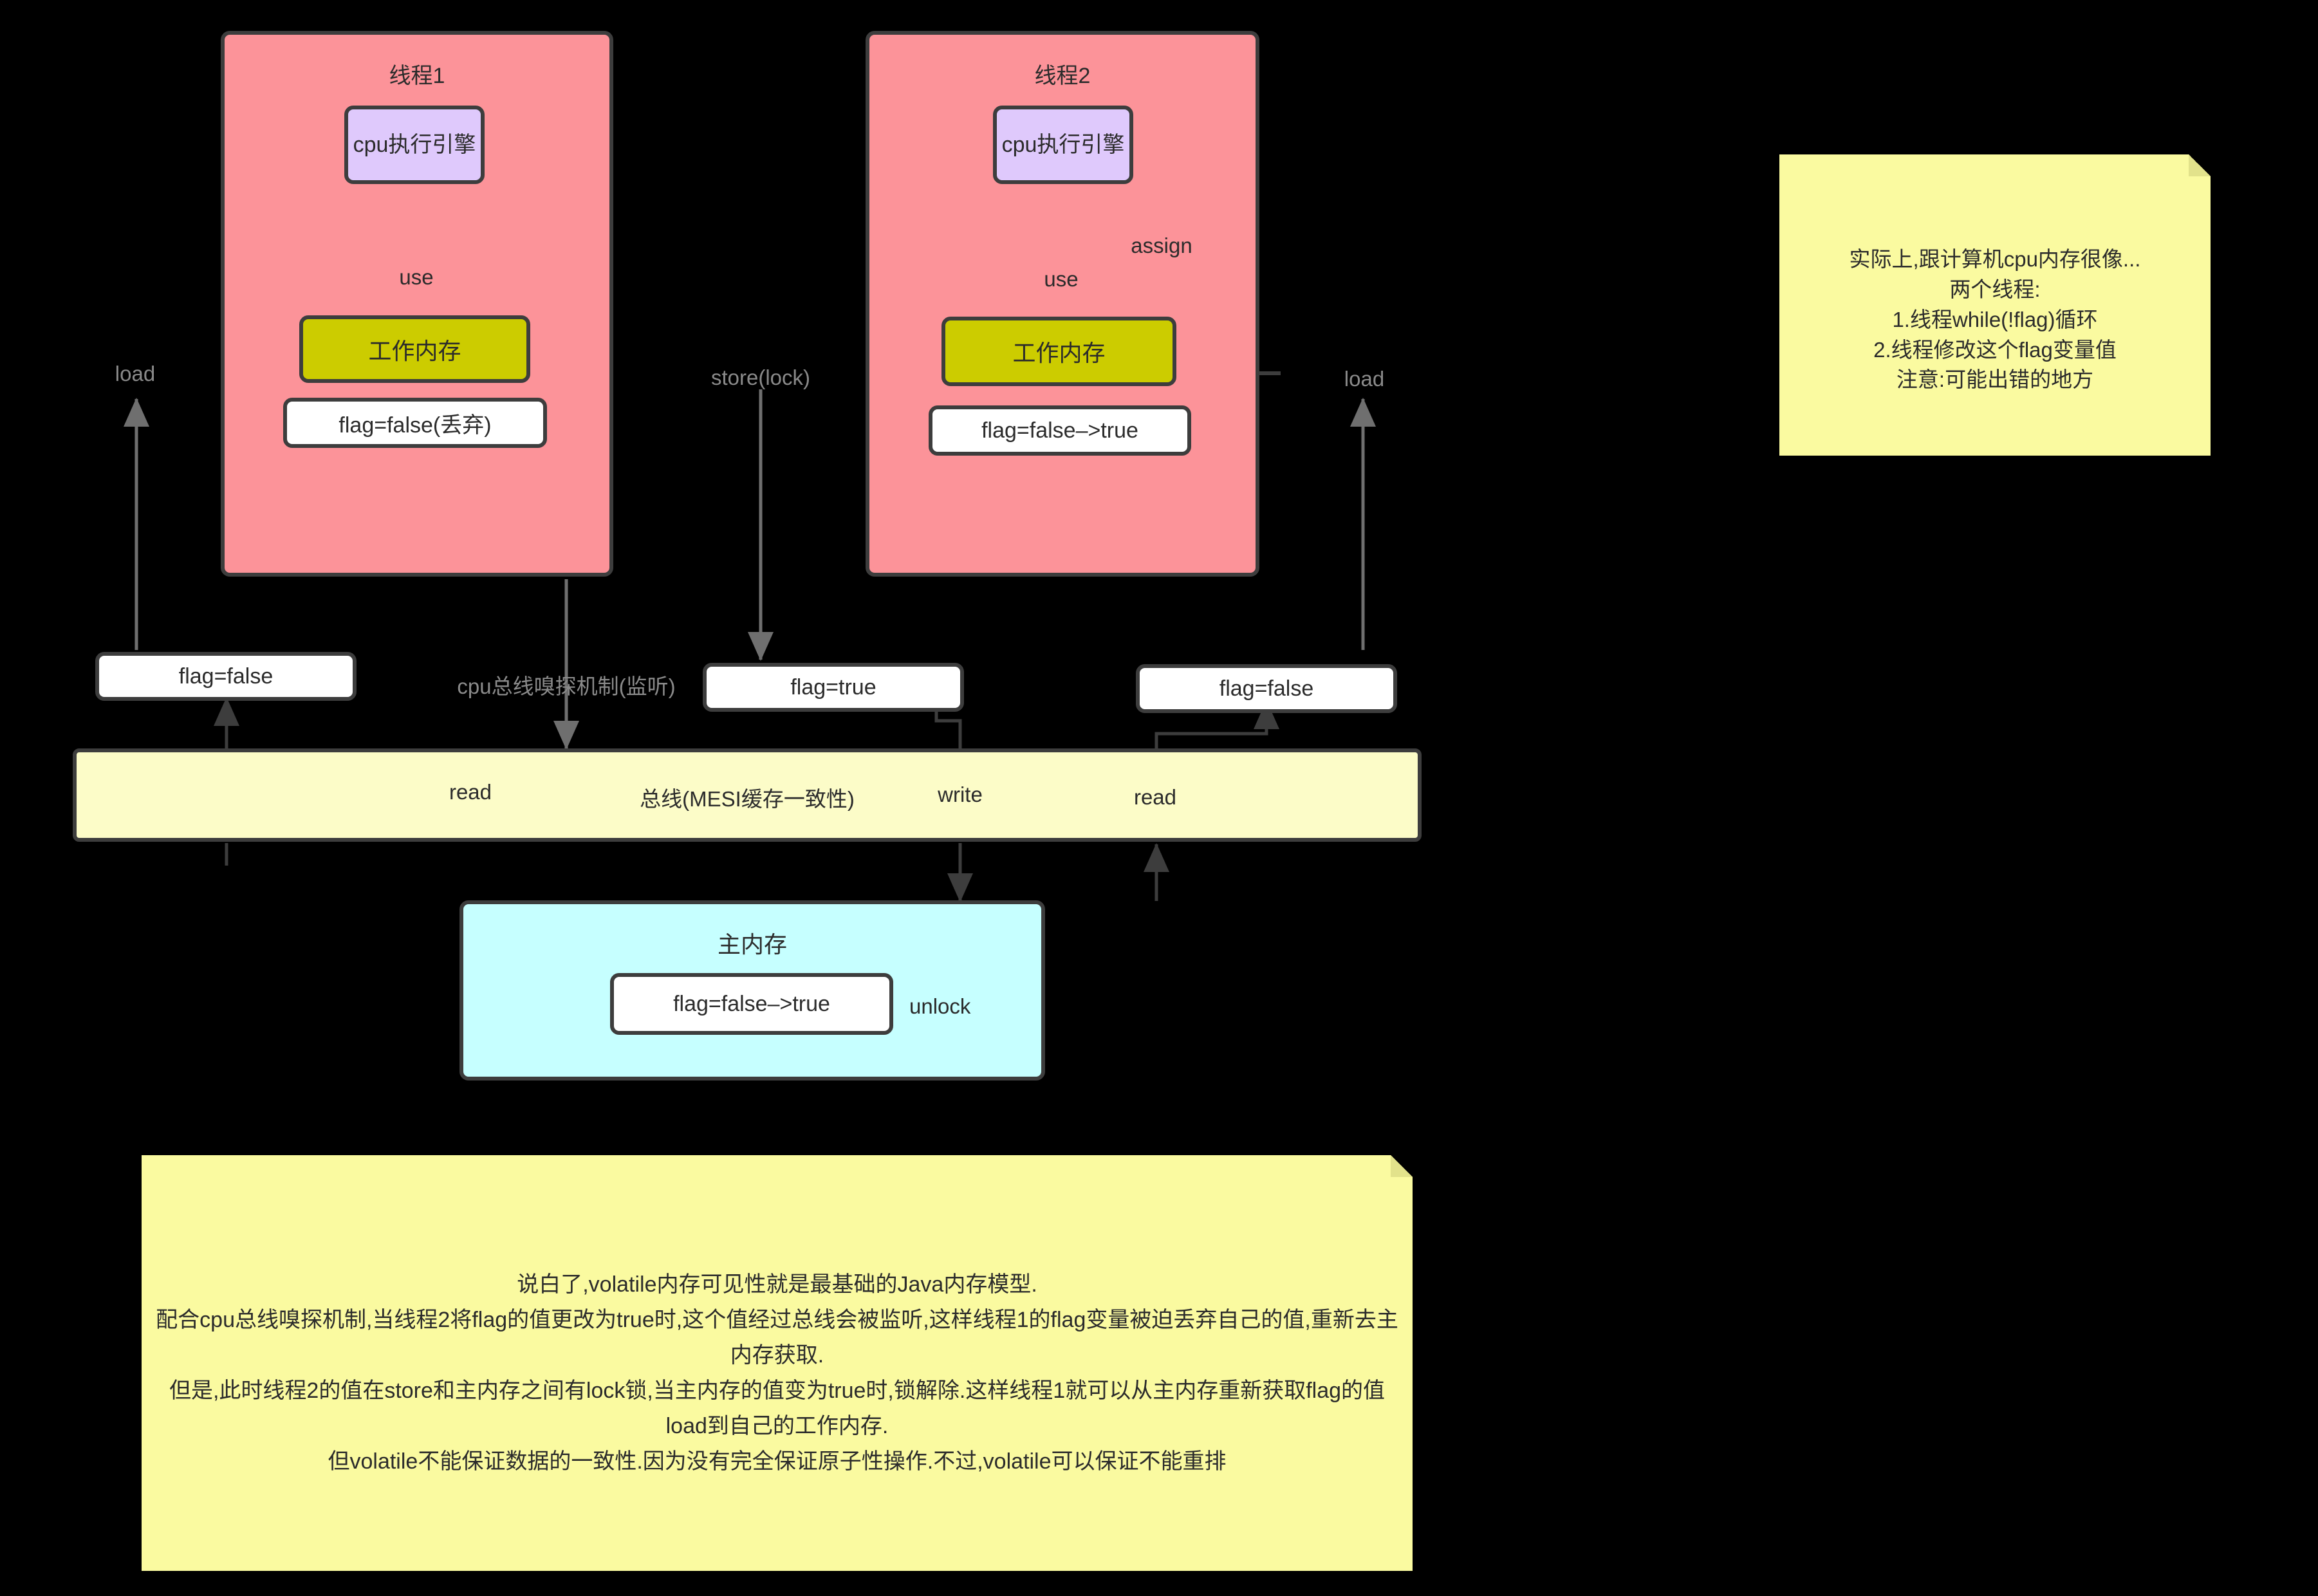  I want to click on thread1-title: 线程1, so click(417, 76).